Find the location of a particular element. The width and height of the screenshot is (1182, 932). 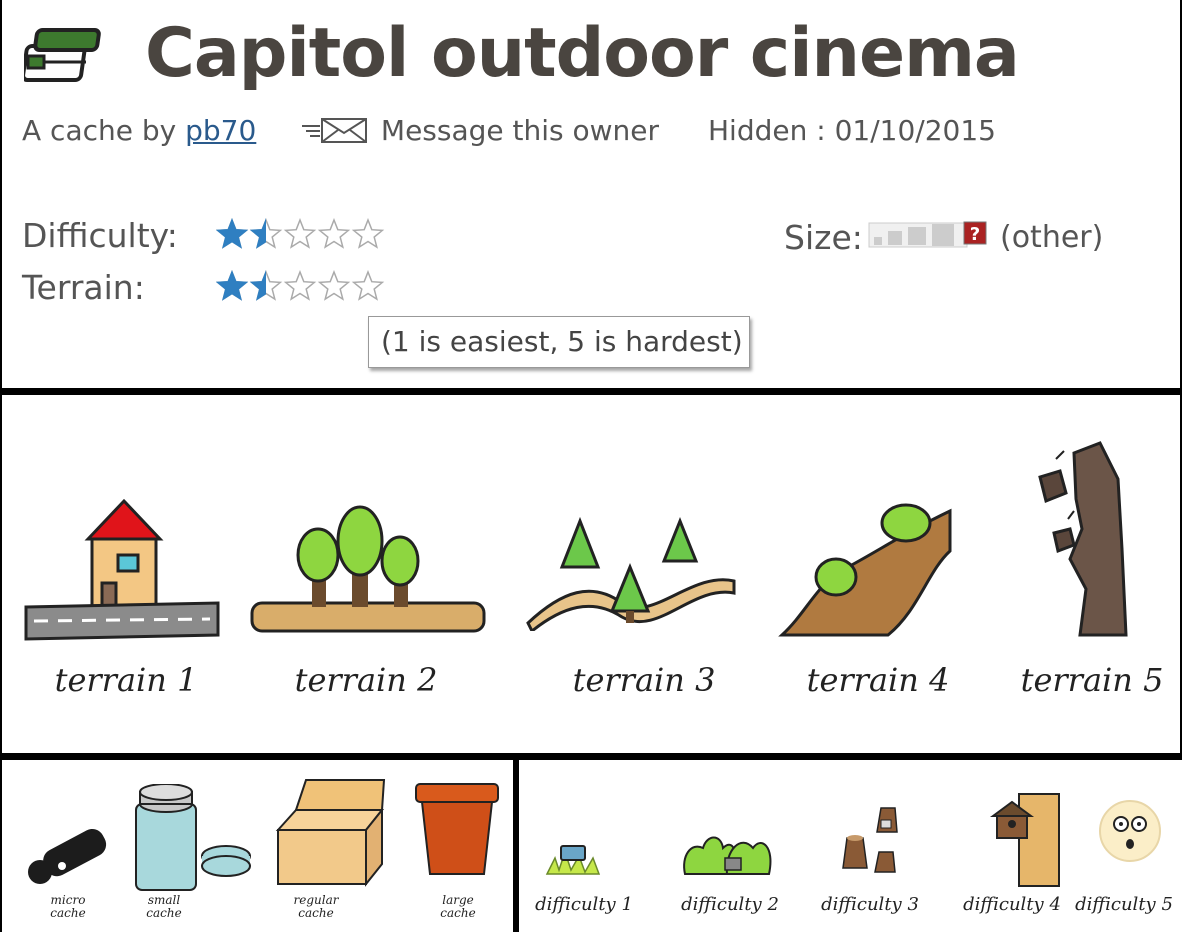

puzzled-face-icon is located at coordinates (1130, 831).